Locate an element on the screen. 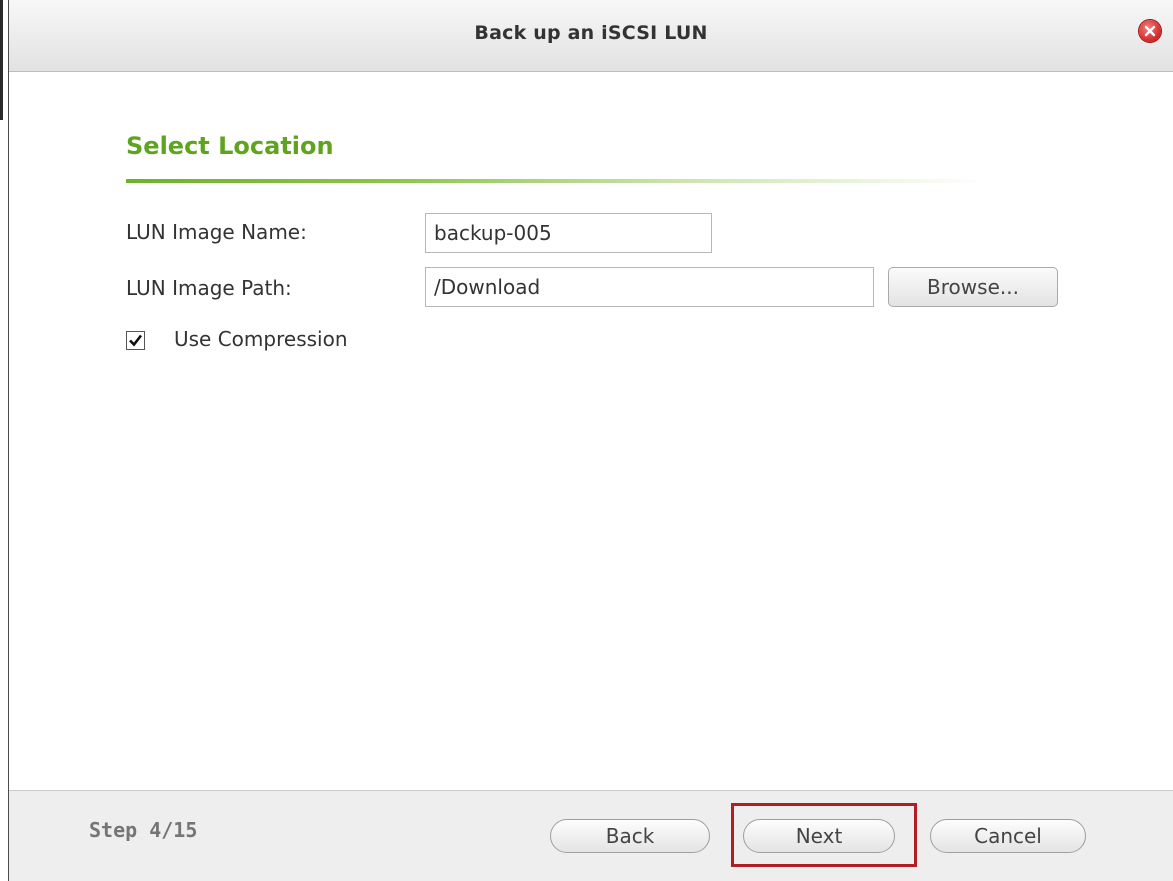 Image resolution: width=1173 pixels, height=881 pixels. dialog-titlebar: Back up an iSCSI LUN is located at coordinates (591, 36).